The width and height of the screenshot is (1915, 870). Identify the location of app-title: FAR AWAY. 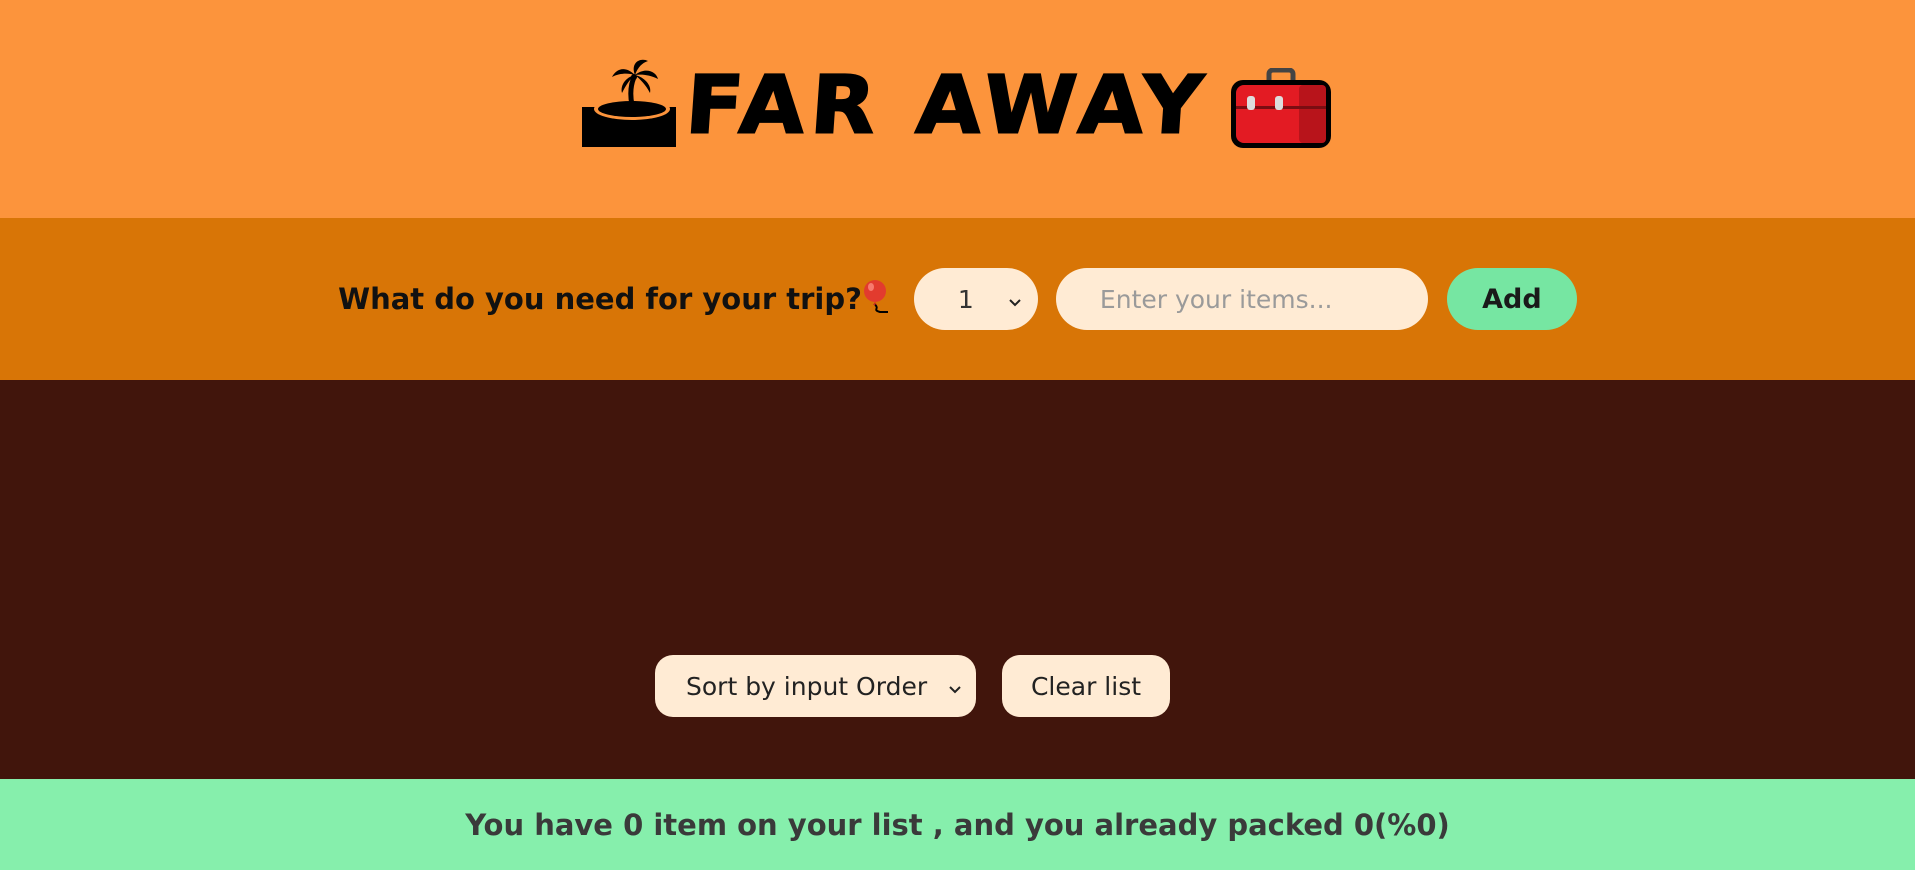
(947, 104).